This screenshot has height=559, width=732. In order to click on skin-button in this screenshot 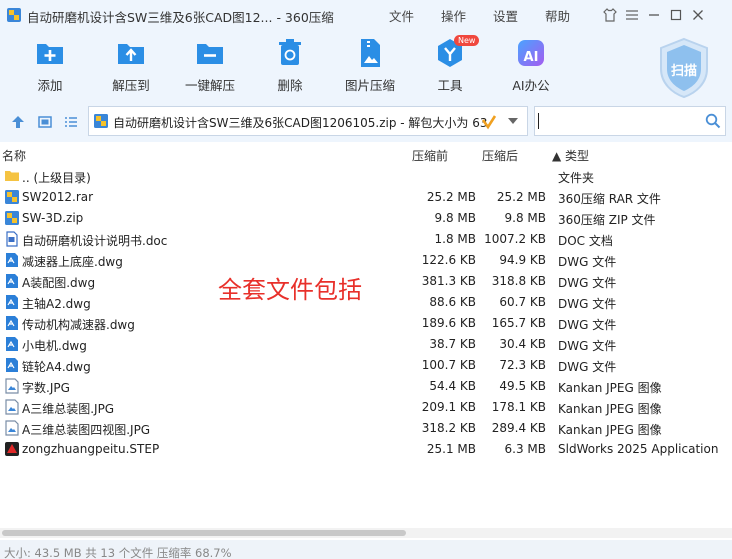, I will do `click(610, 15)`.